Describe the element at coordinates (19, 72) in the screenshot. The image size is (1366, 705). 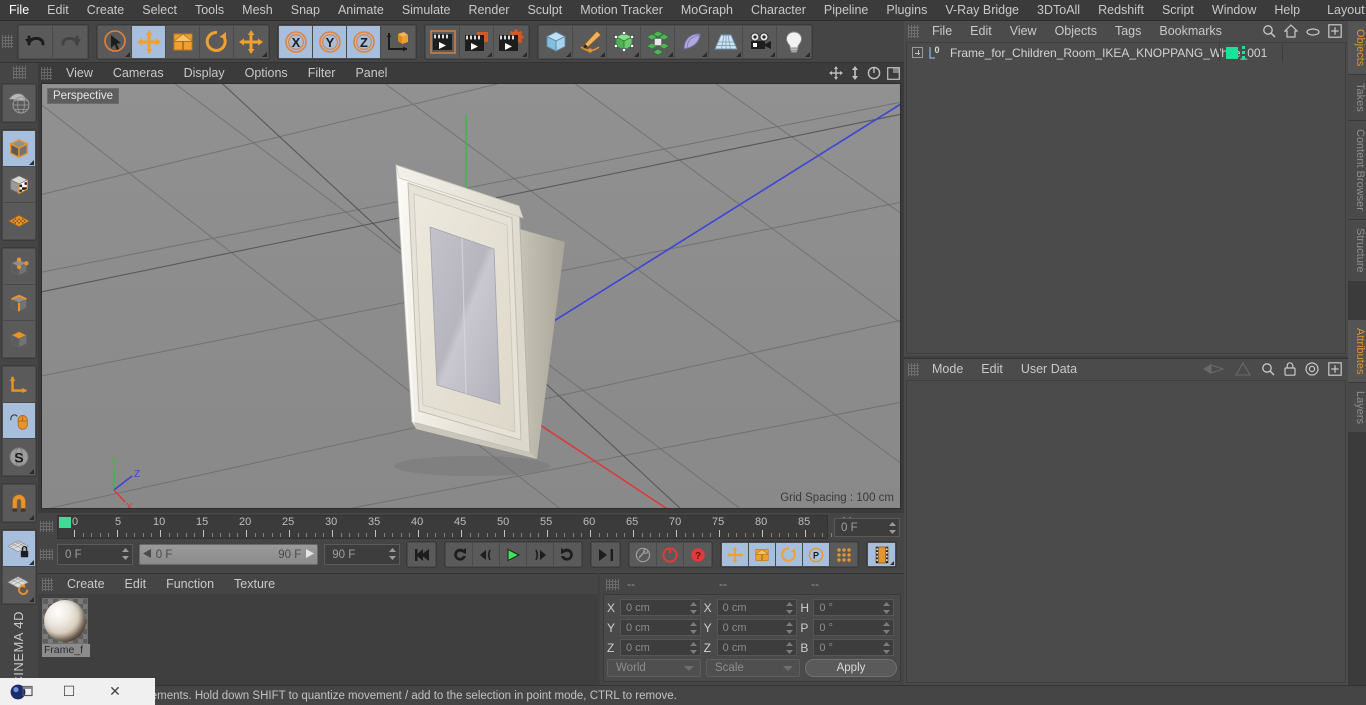
I see `left-toolbar-grip` at that location.